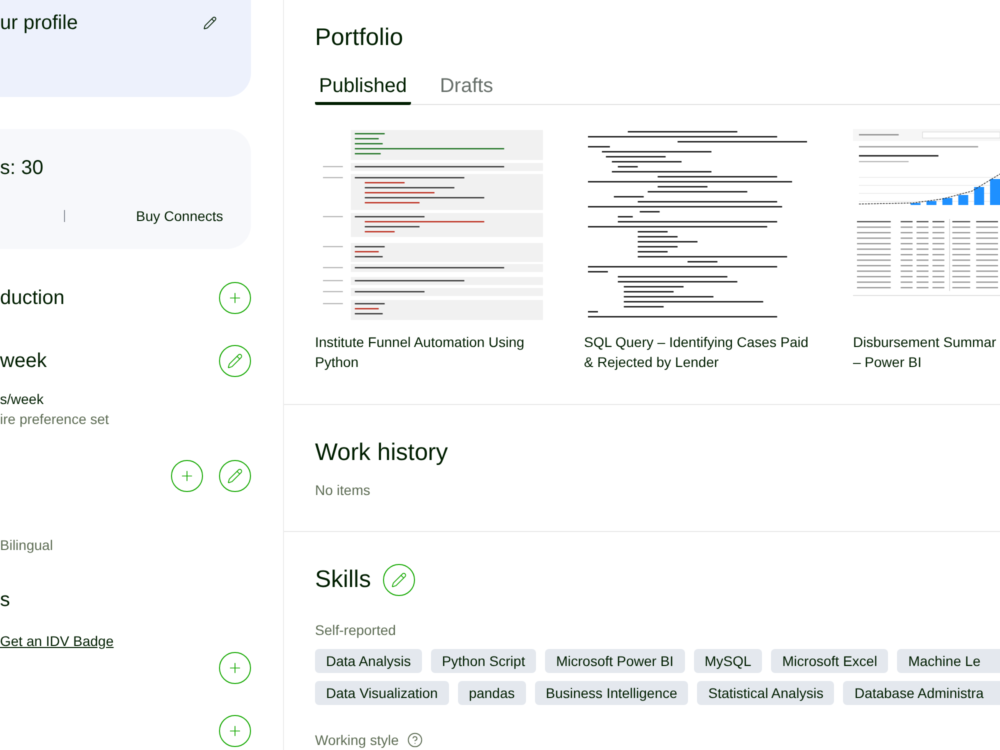 The image size is (1000, 750). Describe the element at coordinates (5, 600) in the screenshot. I see `section-heading: s` at that location.